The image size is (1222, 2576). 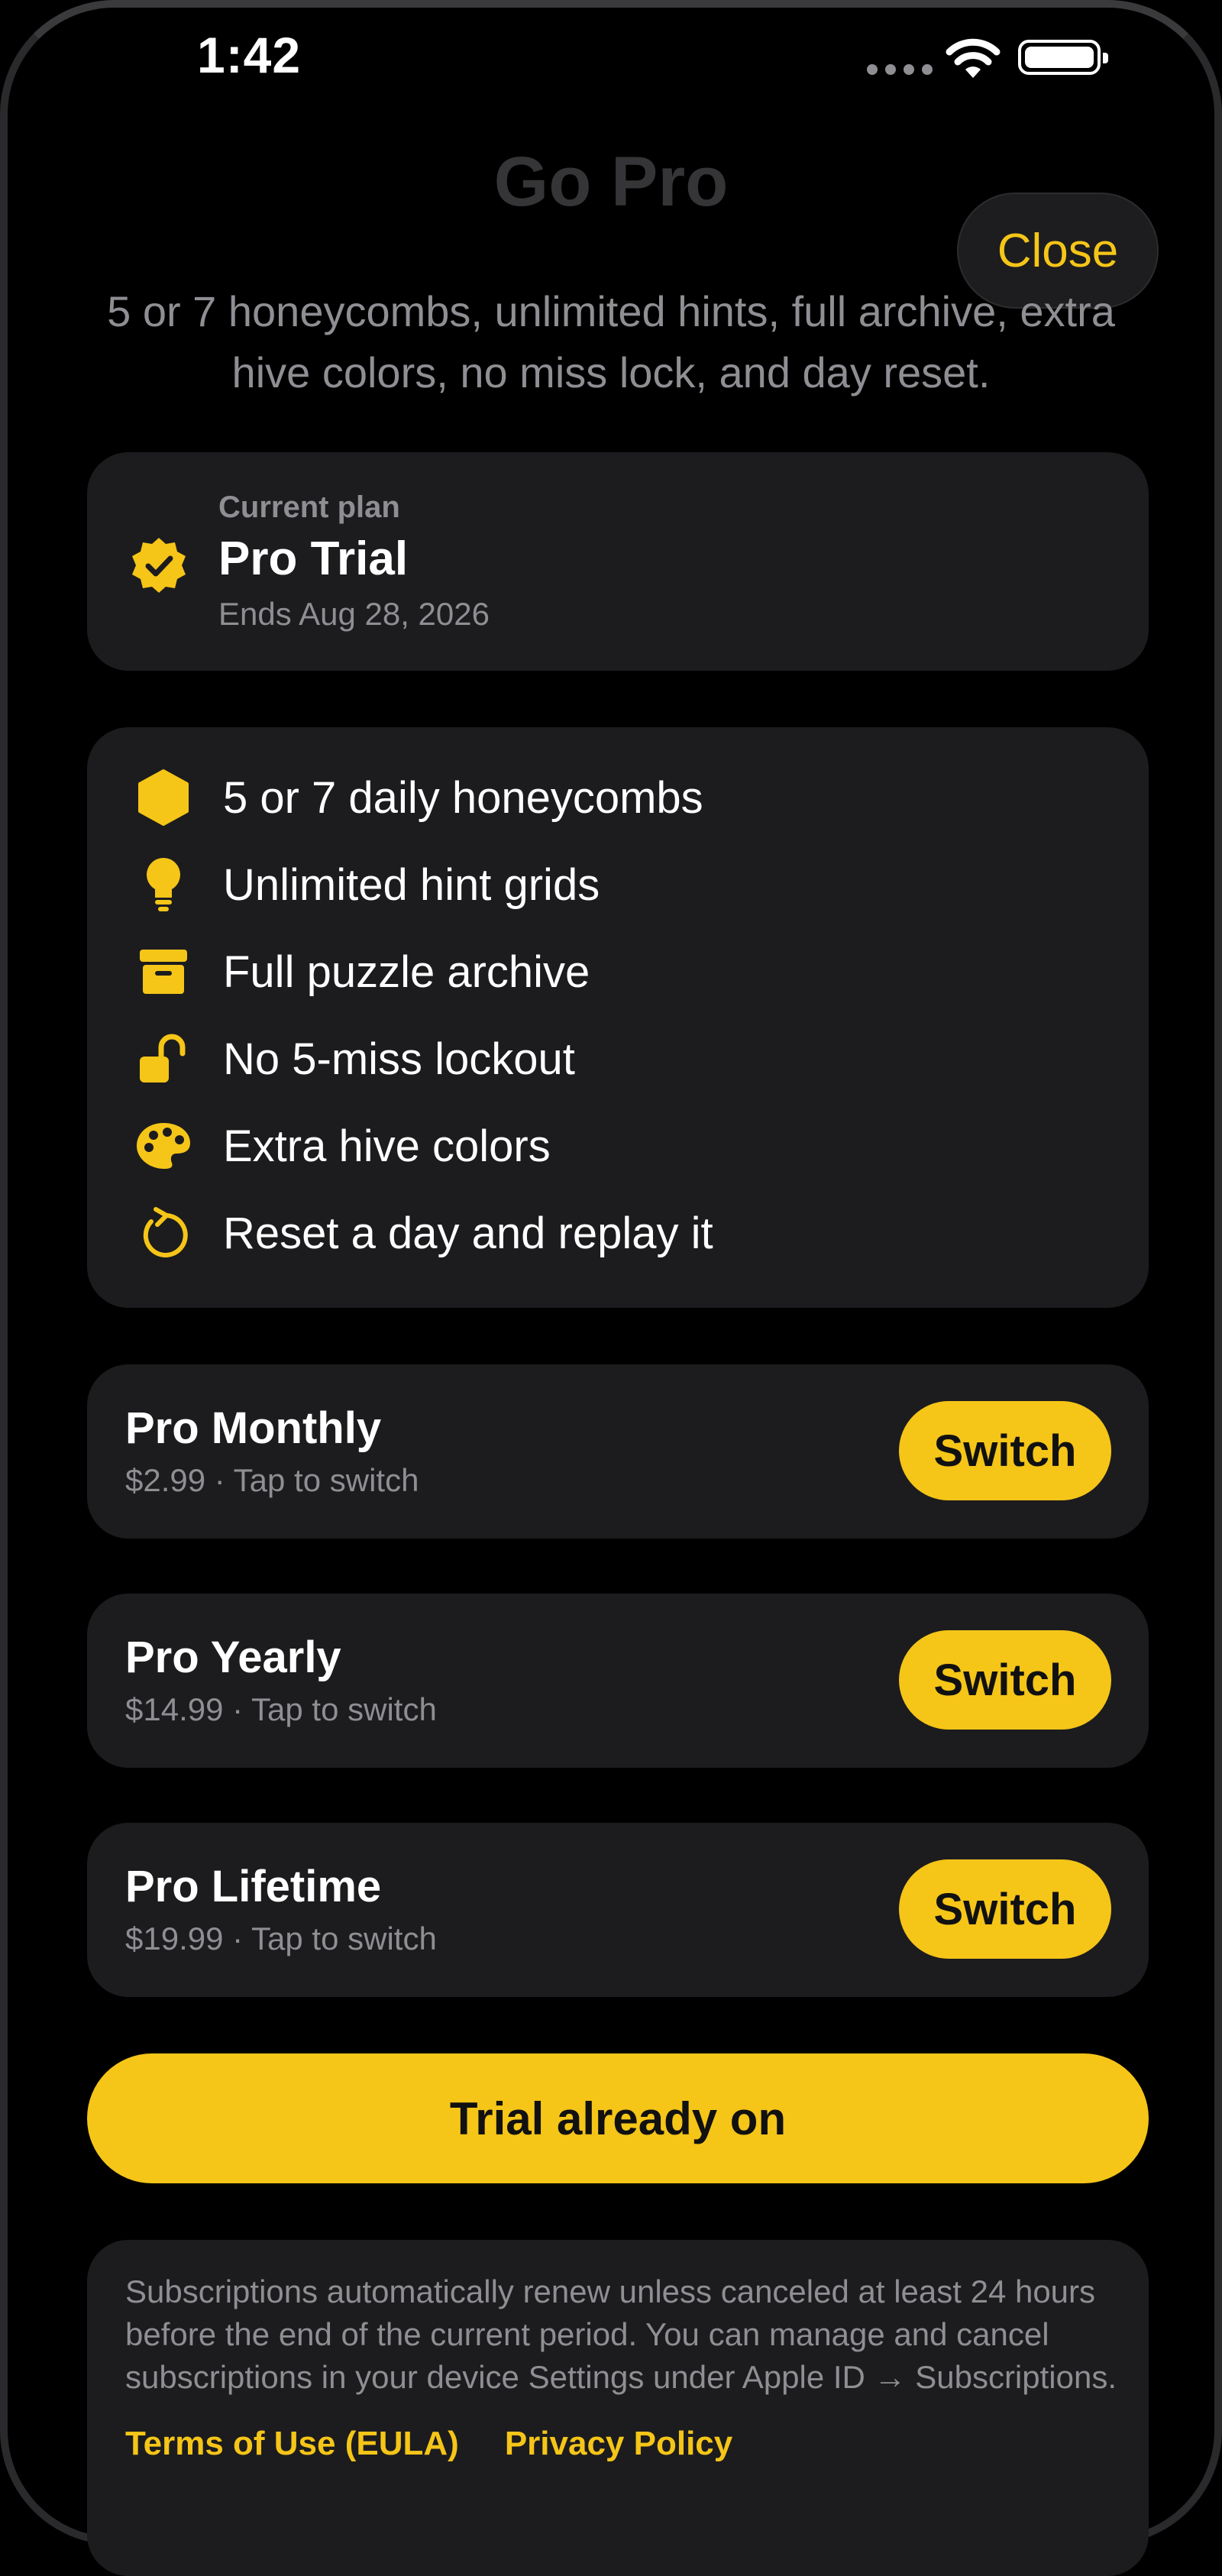 I want to click on plan-option-price: $14.99 · Tap to switch, so click(x=281, y=1709).